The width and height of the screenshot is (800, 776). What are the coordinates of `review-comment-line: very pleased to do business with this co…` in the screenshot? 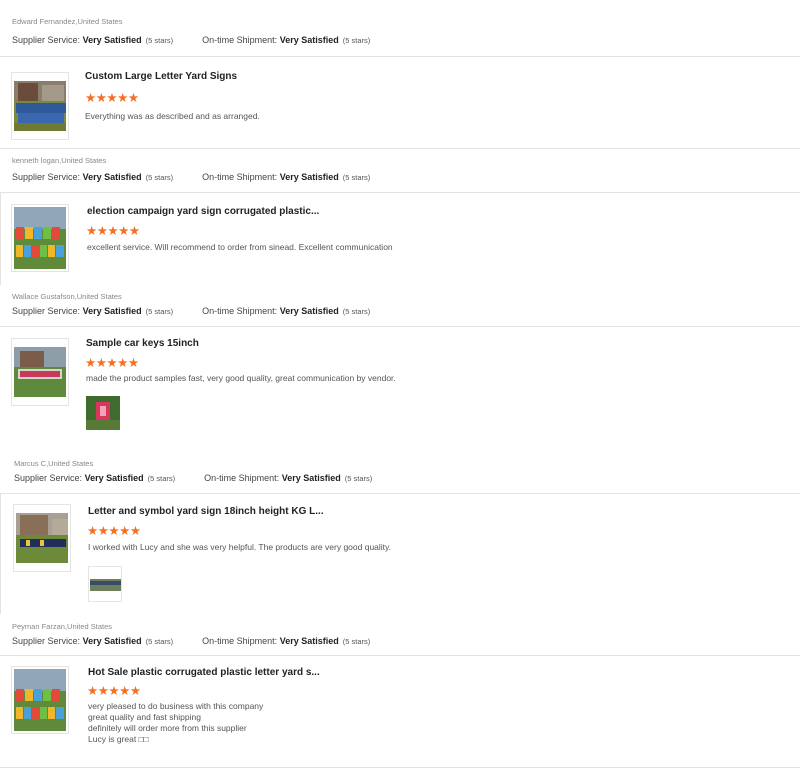 It's located at (176, 706).